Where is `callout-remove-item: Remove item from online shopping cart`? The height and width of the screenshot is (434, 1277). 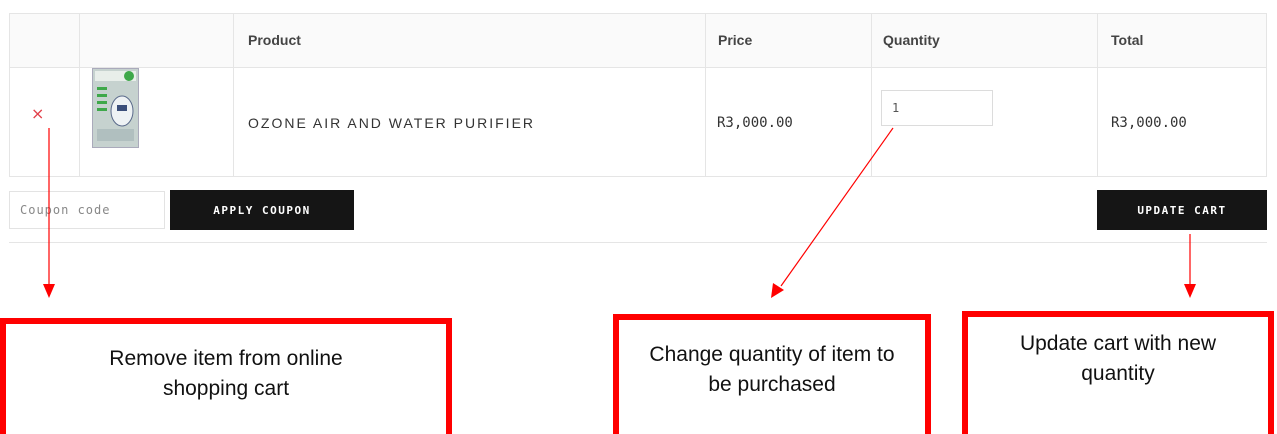 callout-remove-item: Remove item from online shopping cart is located at coordinates (226, 376).